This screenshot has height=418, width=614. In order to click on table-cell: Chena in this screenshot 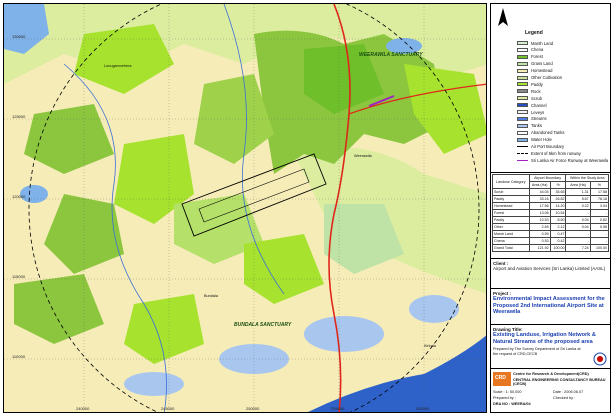, I will do `click(511, 241)`.